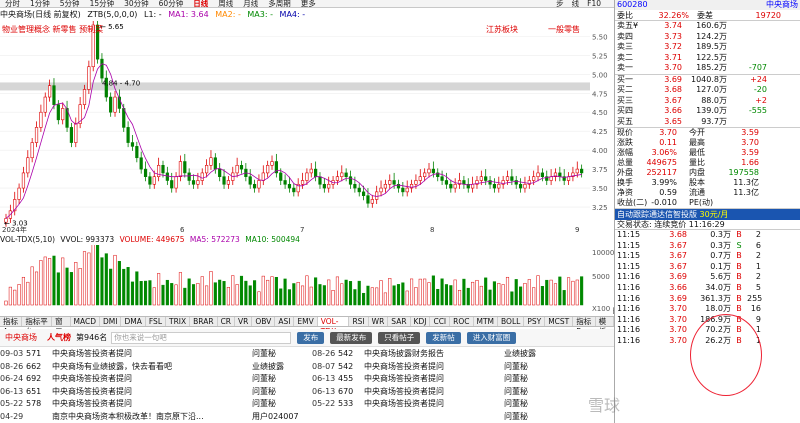 The image size is (800, 423). Describe the element at coordinates (70, 4) in the screenshot. I see `period-tab-2: 5分钟` at that location.